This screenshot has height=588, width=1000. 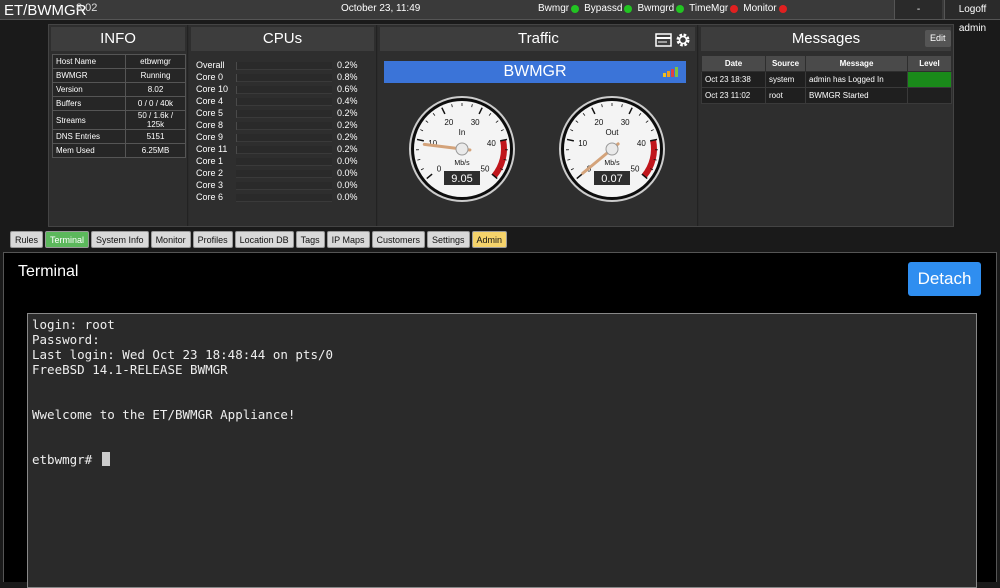 What do you see at coordinates (310, 239) in the screenshot?
I see `tab-tags: Tags` at bounding box center [310, 239].